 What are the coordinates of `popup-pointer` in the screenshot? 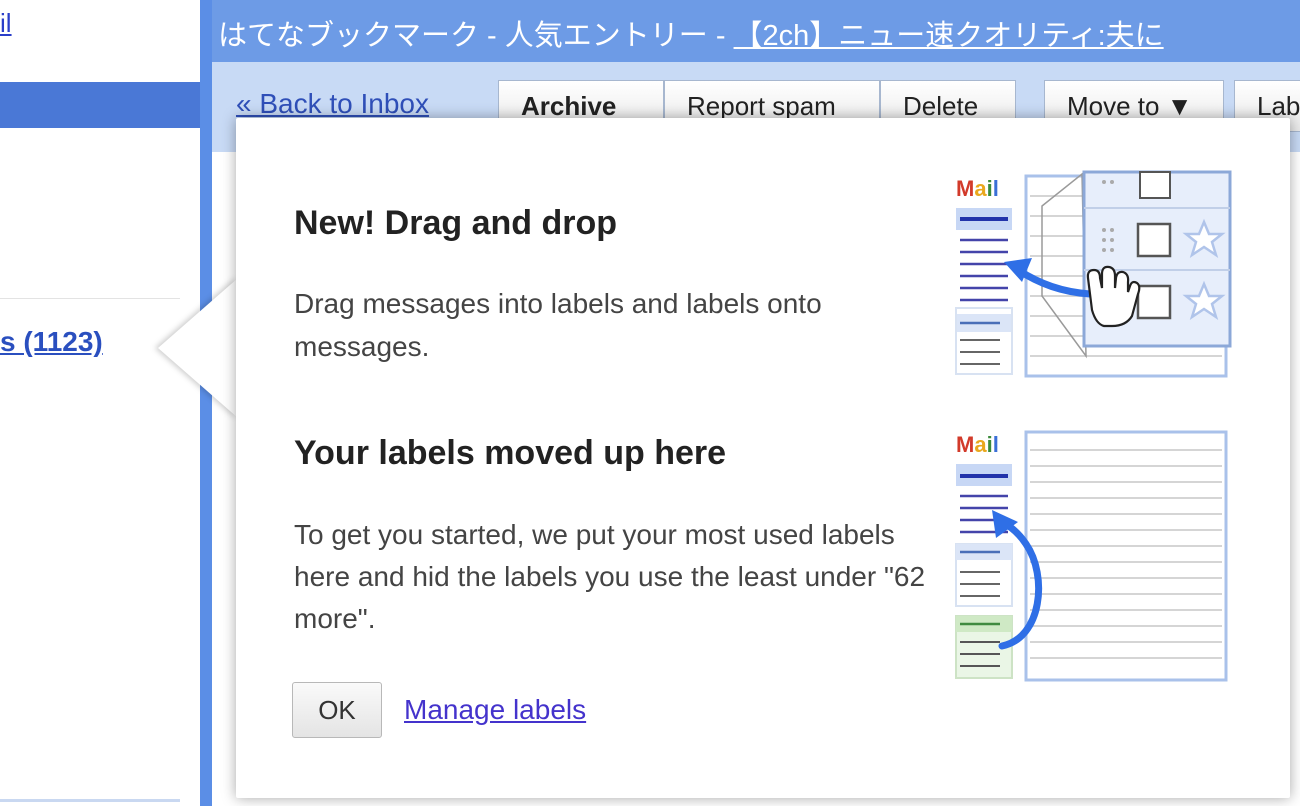 It's located at (198, 348).